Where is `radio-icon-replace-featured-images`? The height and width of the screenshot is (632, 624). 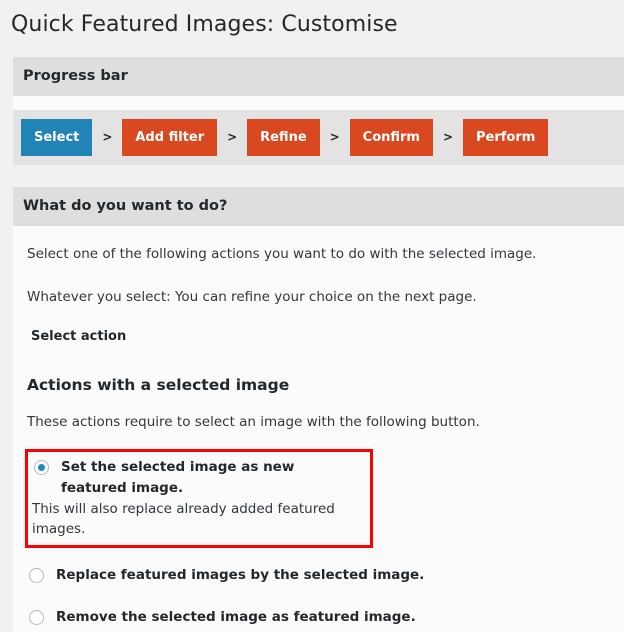 radio-icon-replace-featured-images is located at coordinates (36, 576).